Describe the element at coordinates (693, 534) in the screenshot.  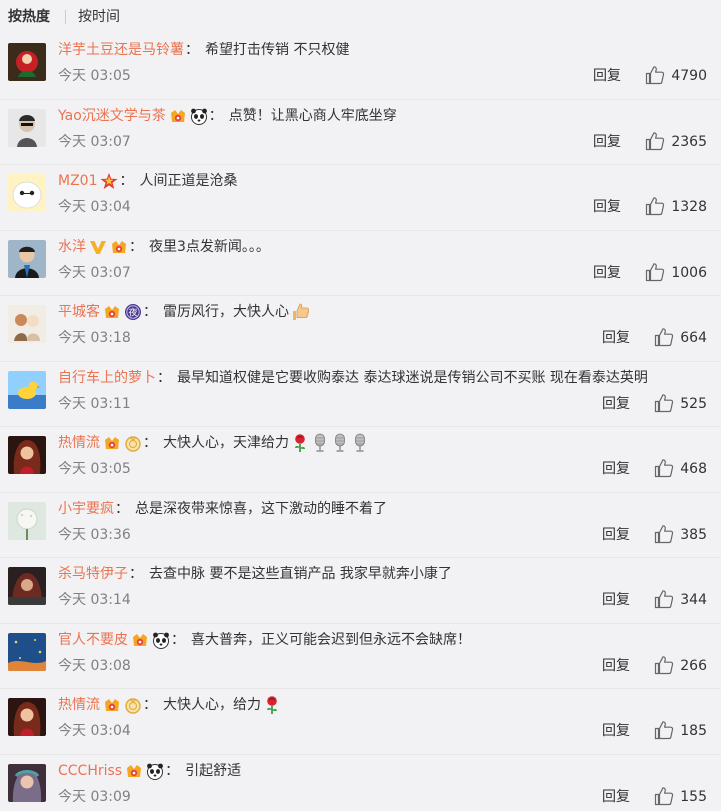
I see `like-count: 385` at that location.